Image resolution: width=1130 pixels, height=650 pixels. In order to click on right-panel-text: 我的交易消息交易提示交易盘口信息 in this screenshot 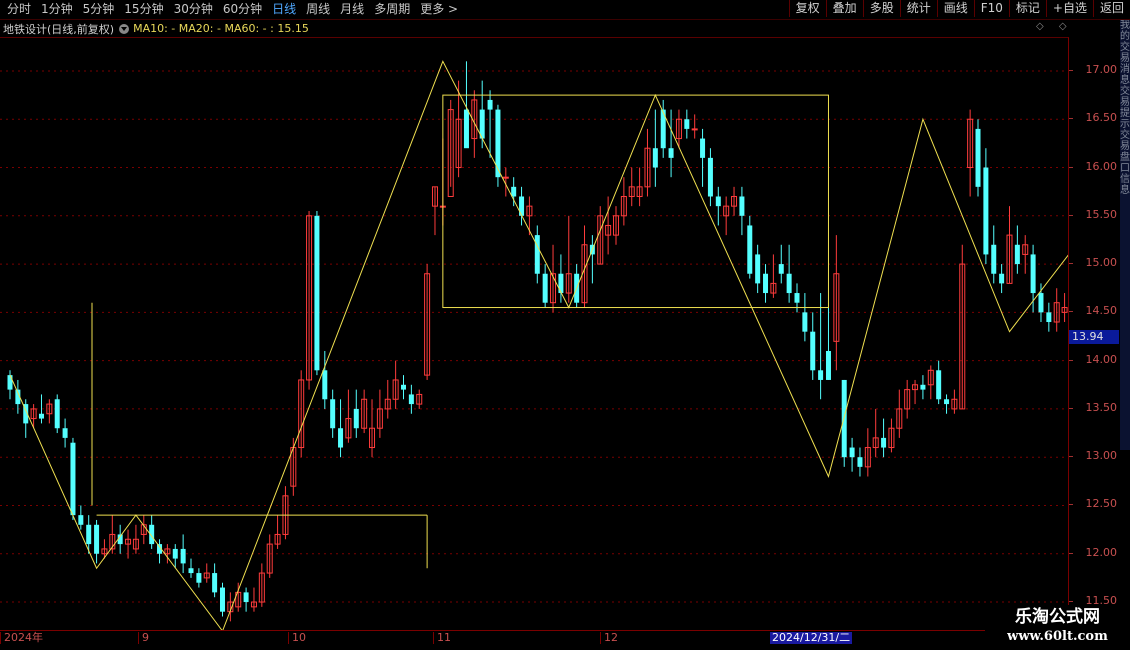, I will do `click(1125, 108)`.